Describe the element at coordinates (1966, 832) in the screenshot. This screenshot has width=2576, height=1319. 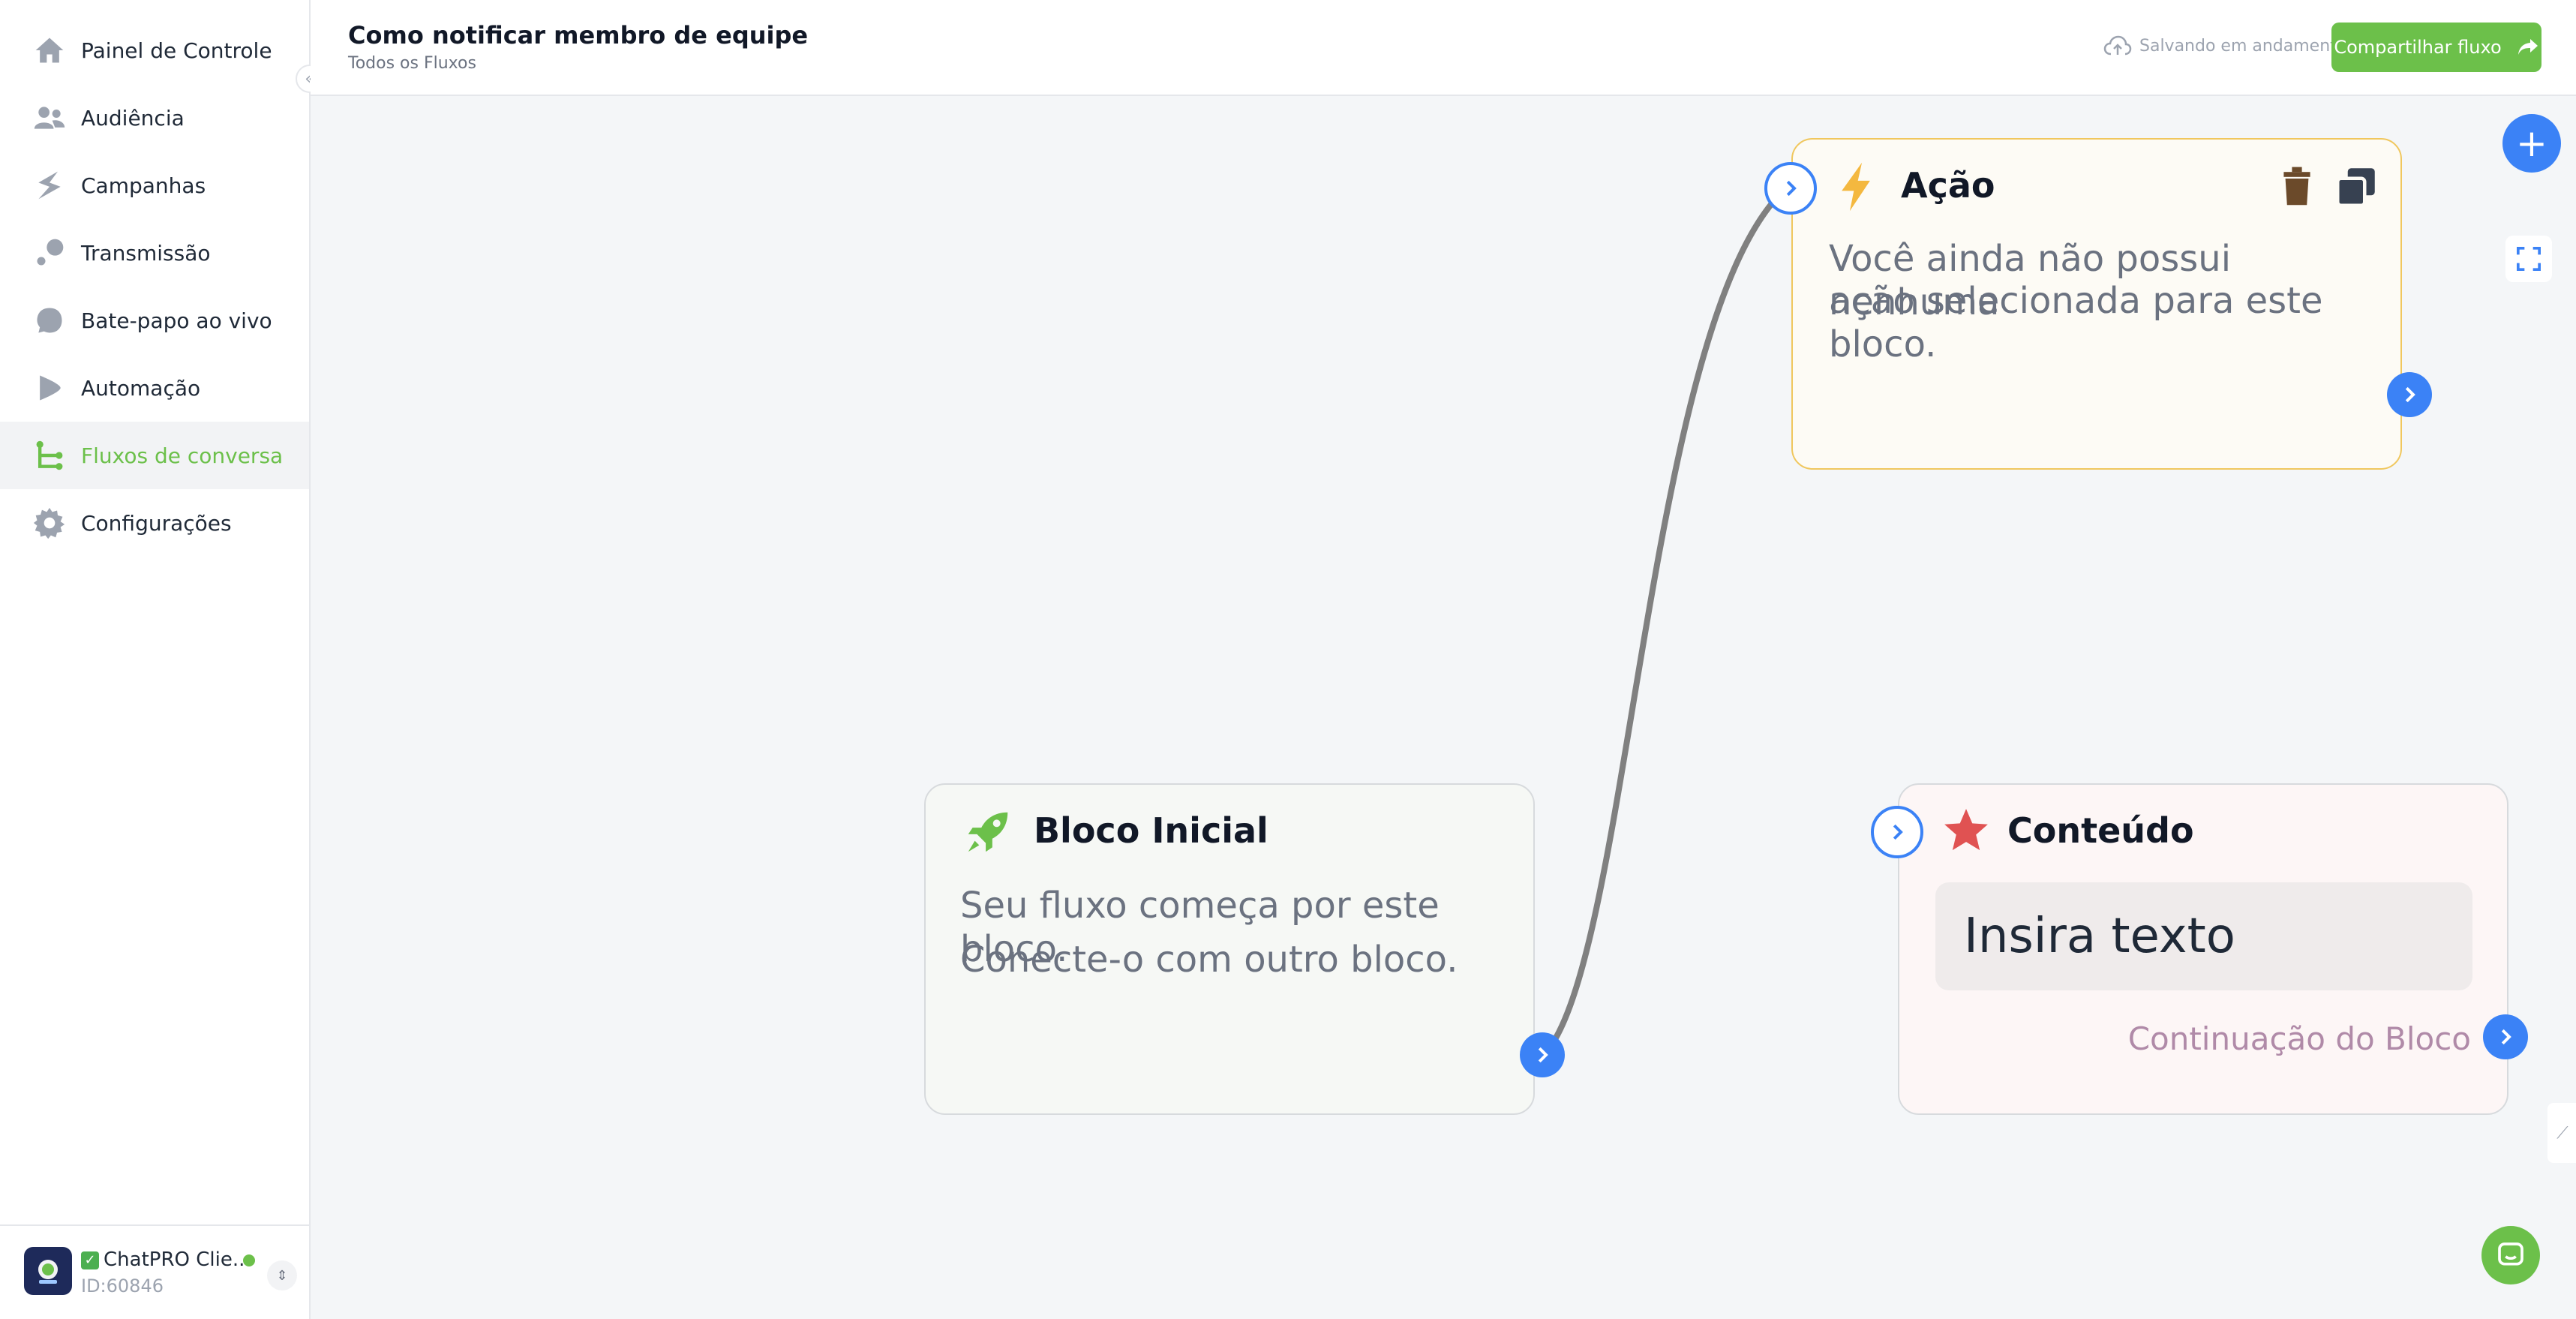
I see `star-icon` at that location.